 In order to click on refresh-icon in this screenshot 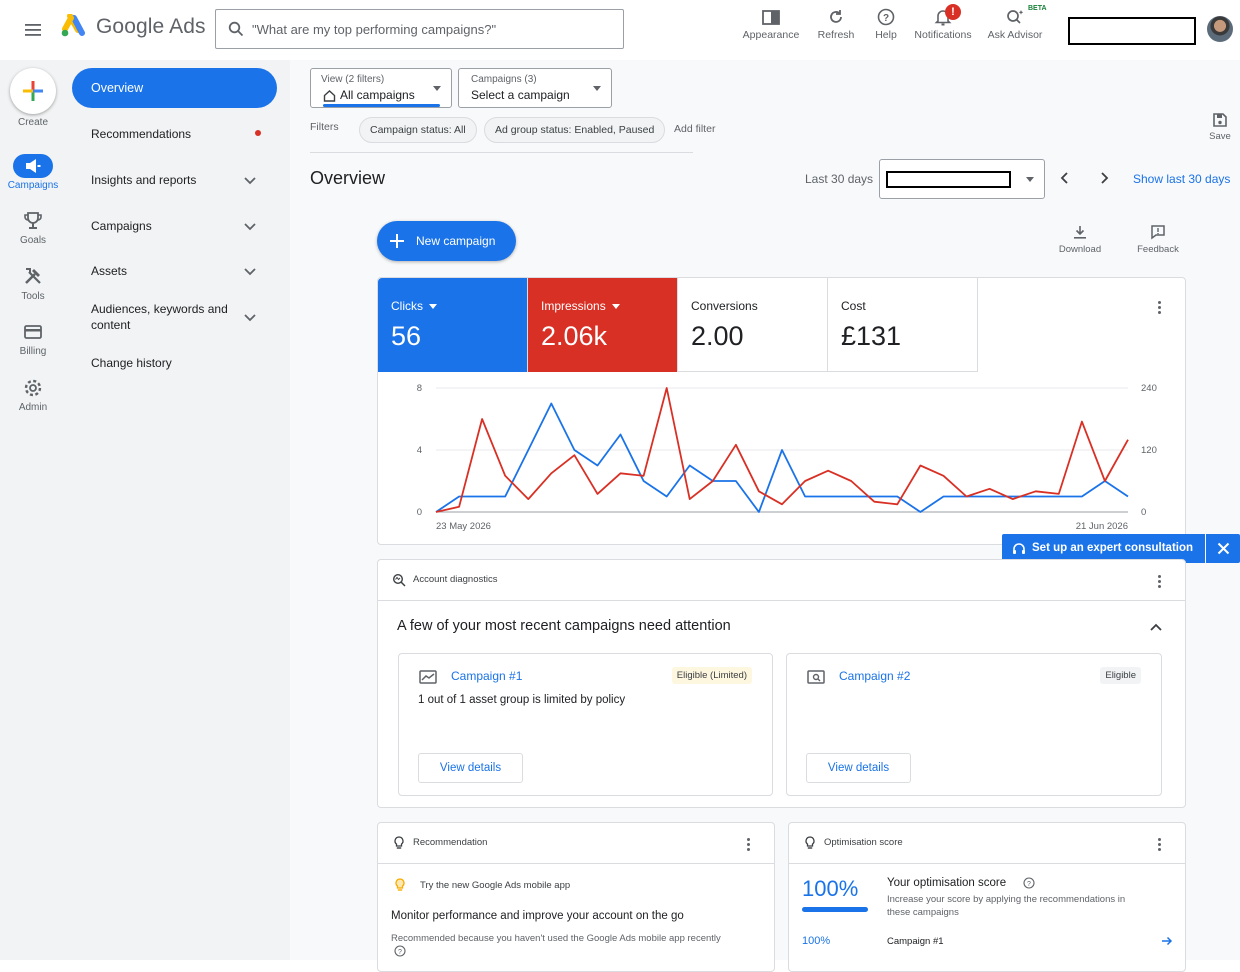, I will do `click(836, 16)`.